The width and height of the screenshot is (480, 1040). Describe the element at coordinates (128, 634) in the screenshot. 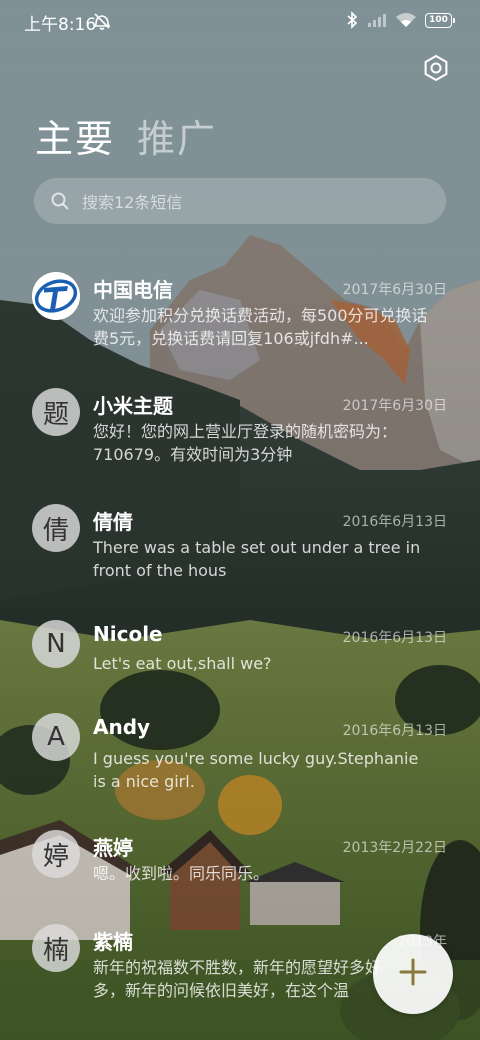

I see `contact-name: Nicole` at that location.